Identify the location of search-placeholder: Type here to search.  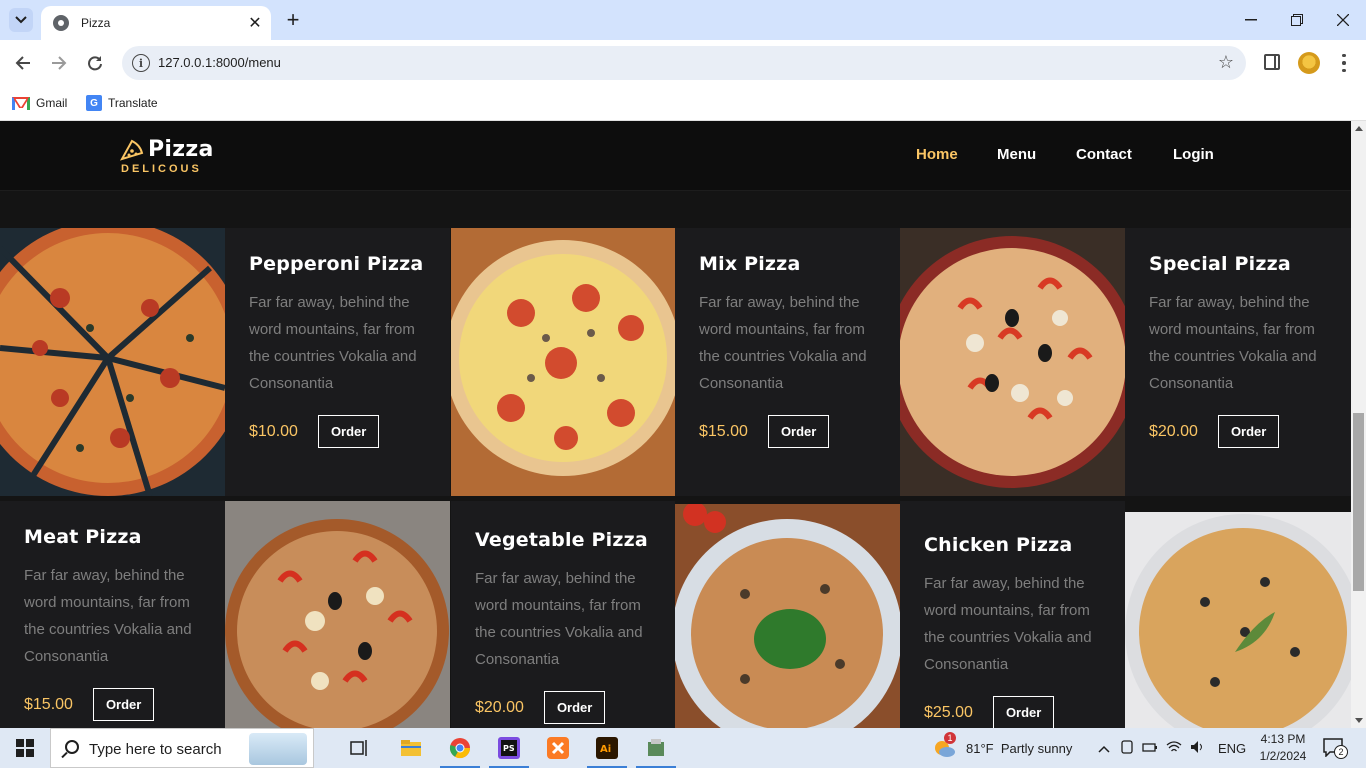
(155, 749).